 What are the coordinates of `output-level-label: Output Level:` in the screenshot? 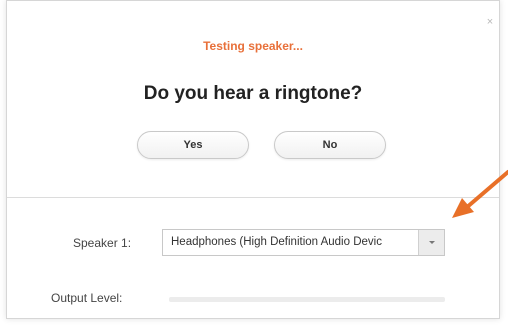 It's located at (87, 298).